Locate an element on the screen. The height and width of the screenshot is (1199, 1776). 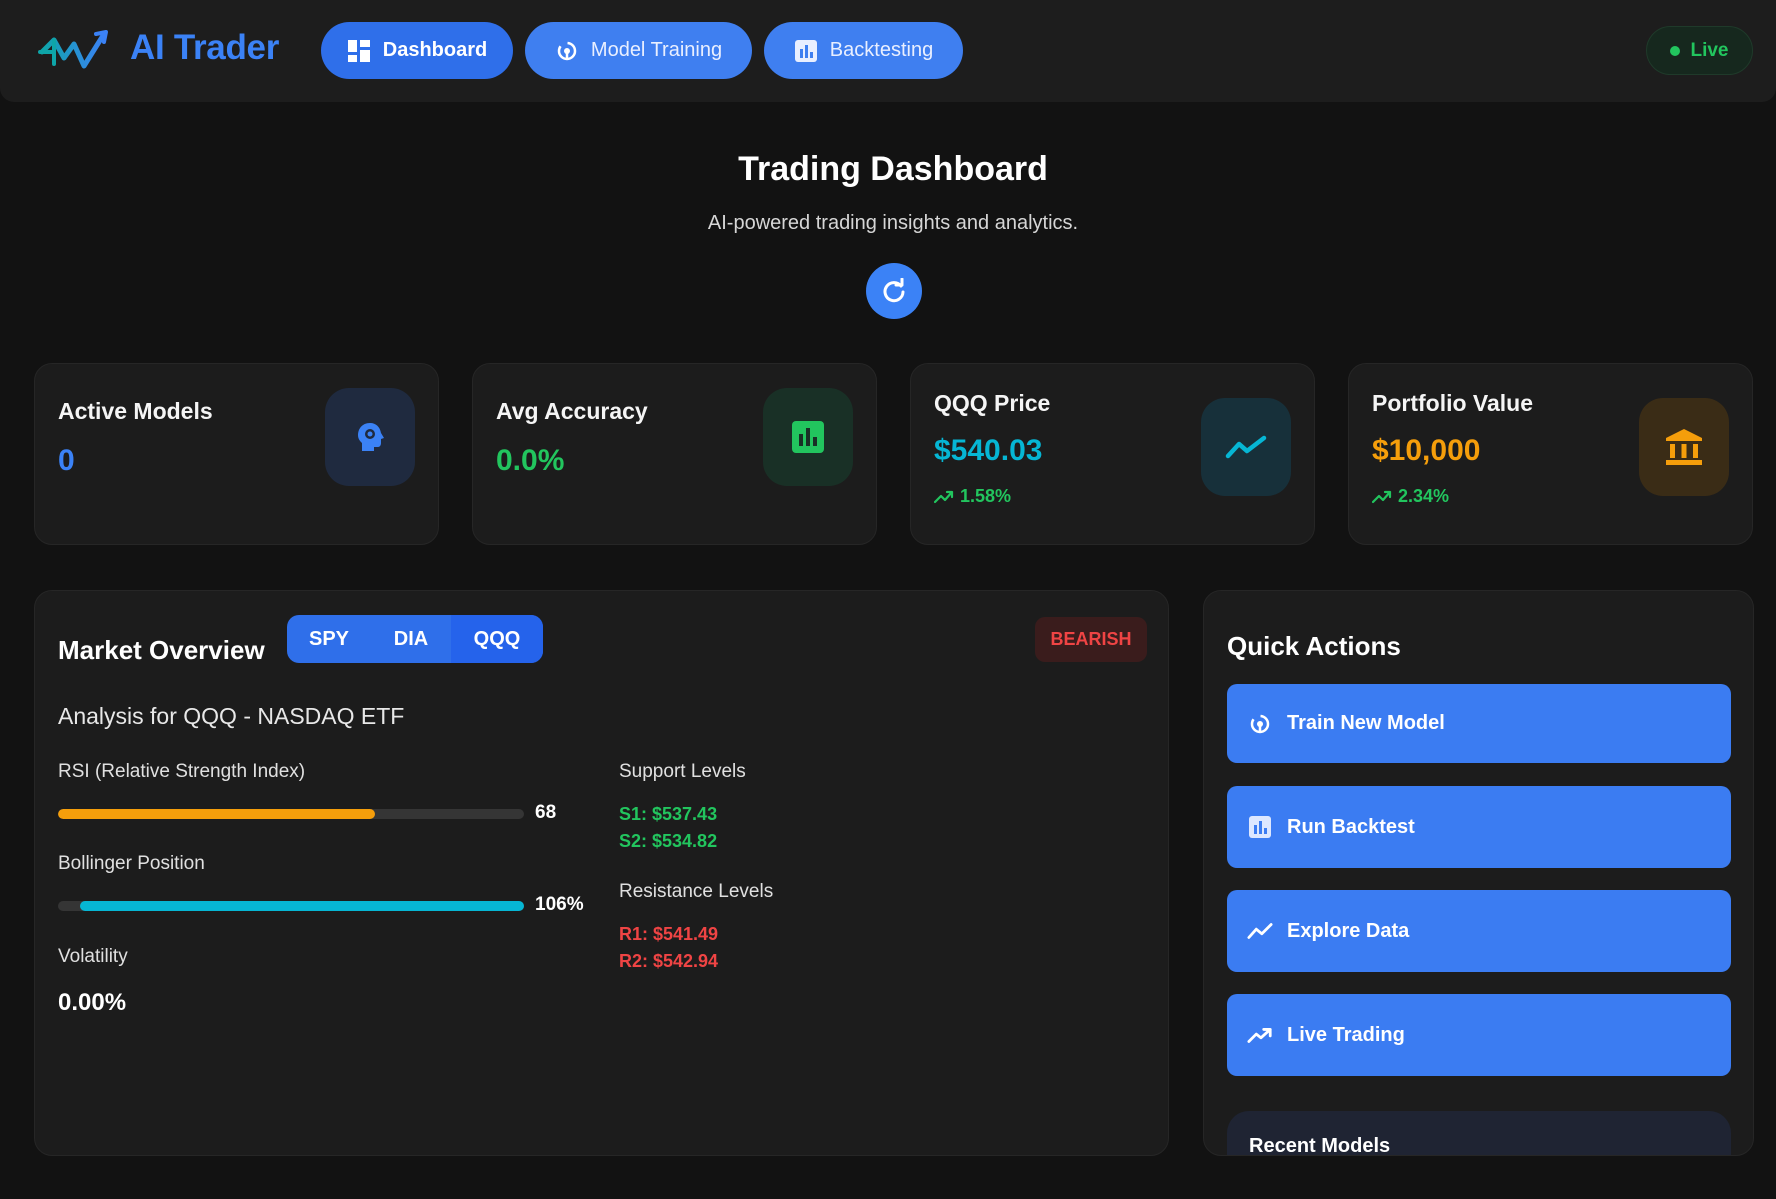
volatility-label: Volatility is located at coordinates (93, 956).